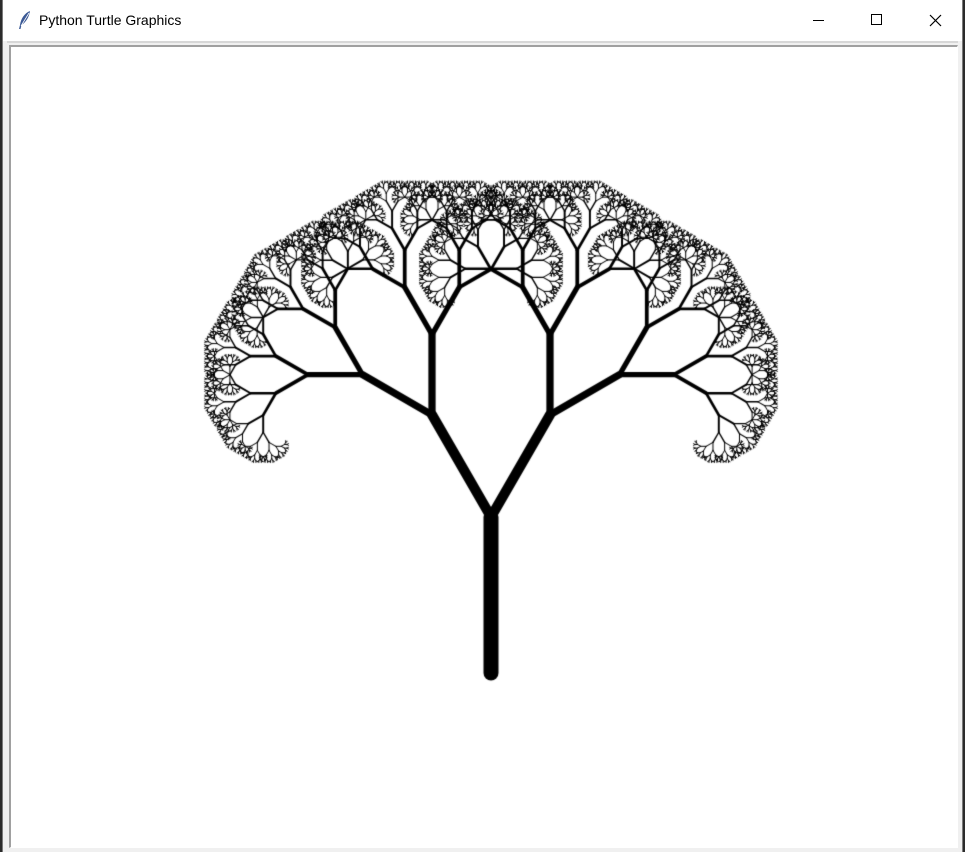  I want to click on minimize-button, so click(818, 20).